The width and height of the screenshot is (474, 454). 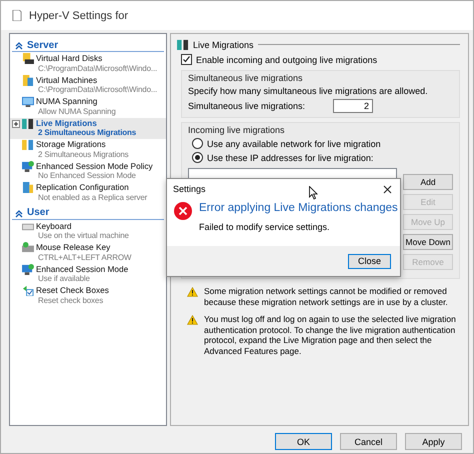 What do you see at coordinates (54, 225) in the screenshot?
I see `item-name: Keyboard` at bounding box center [54, 225].